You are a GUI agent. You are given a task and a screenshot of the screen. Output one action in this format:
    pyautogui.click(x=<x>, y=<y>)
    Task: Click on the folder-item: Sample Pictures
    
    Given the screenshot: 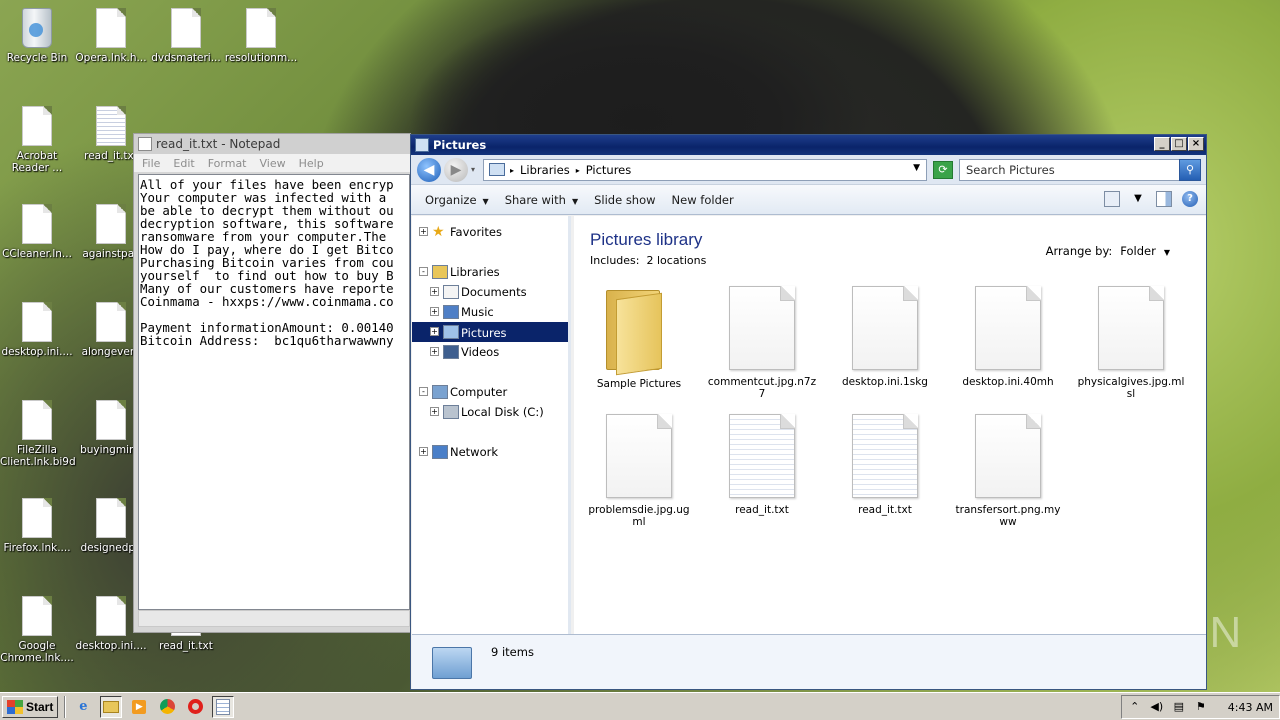 What is the action you would take?
    pyautogui.click(x=639, y=338)
    